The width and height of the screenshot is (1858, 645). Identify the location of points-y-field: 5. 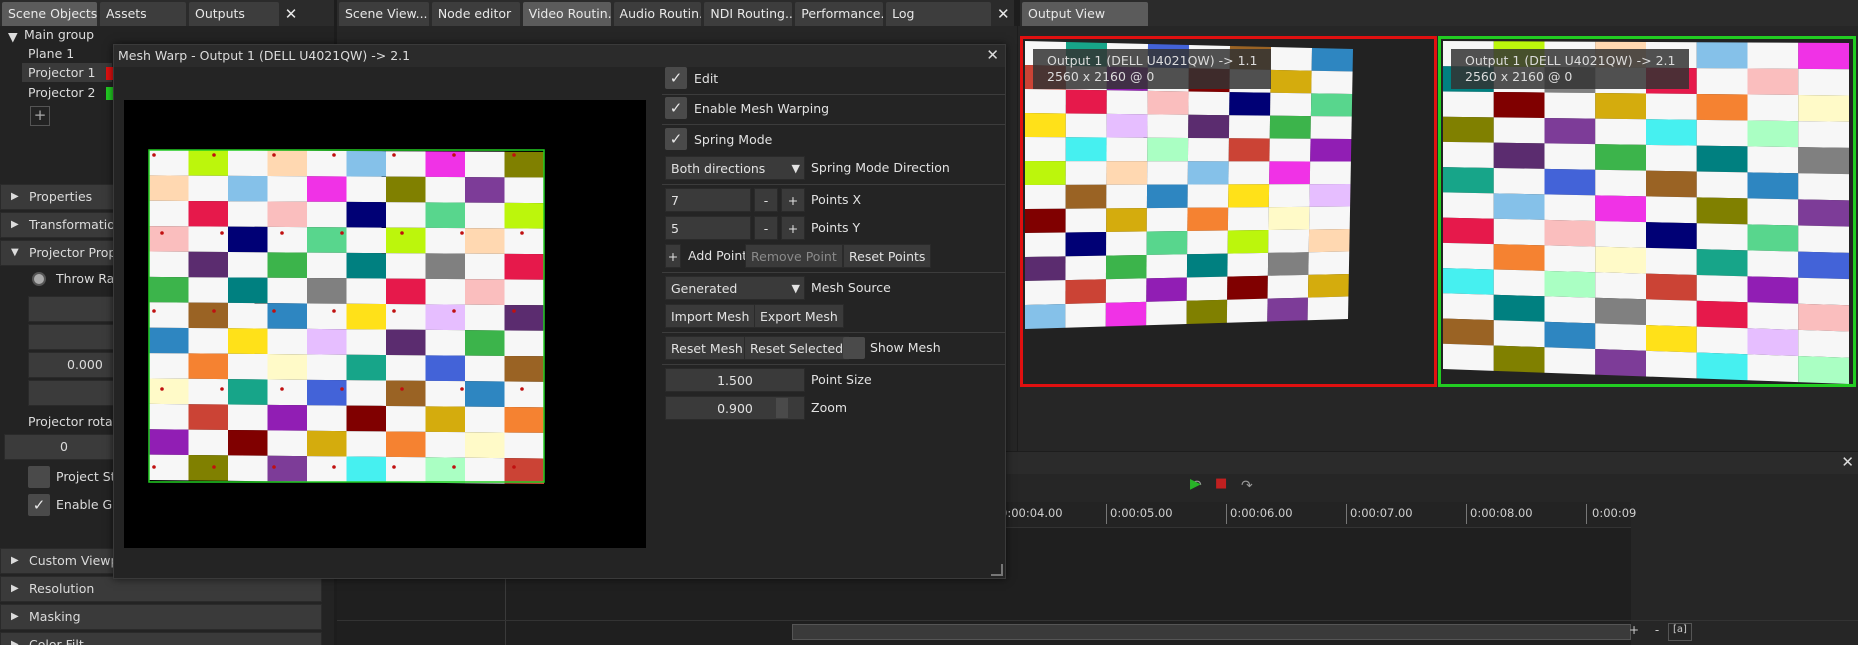
(708, 228).